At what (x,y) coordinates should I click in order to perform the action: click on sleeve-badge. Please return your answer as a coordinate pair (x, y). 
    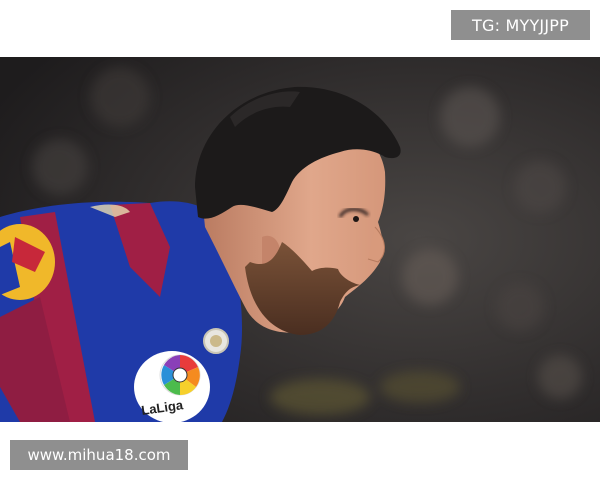
    Looking at the image, I should click on (216, 341).